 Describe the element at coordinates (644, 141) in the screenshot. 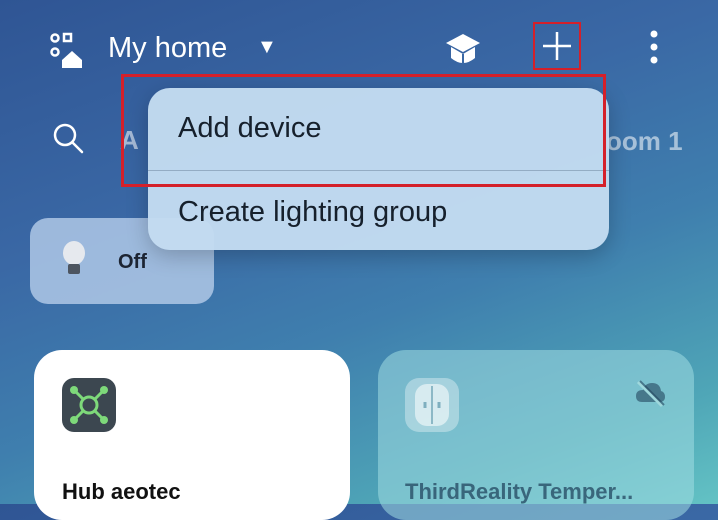

I see `tab-room-1: oom 1` at that location.